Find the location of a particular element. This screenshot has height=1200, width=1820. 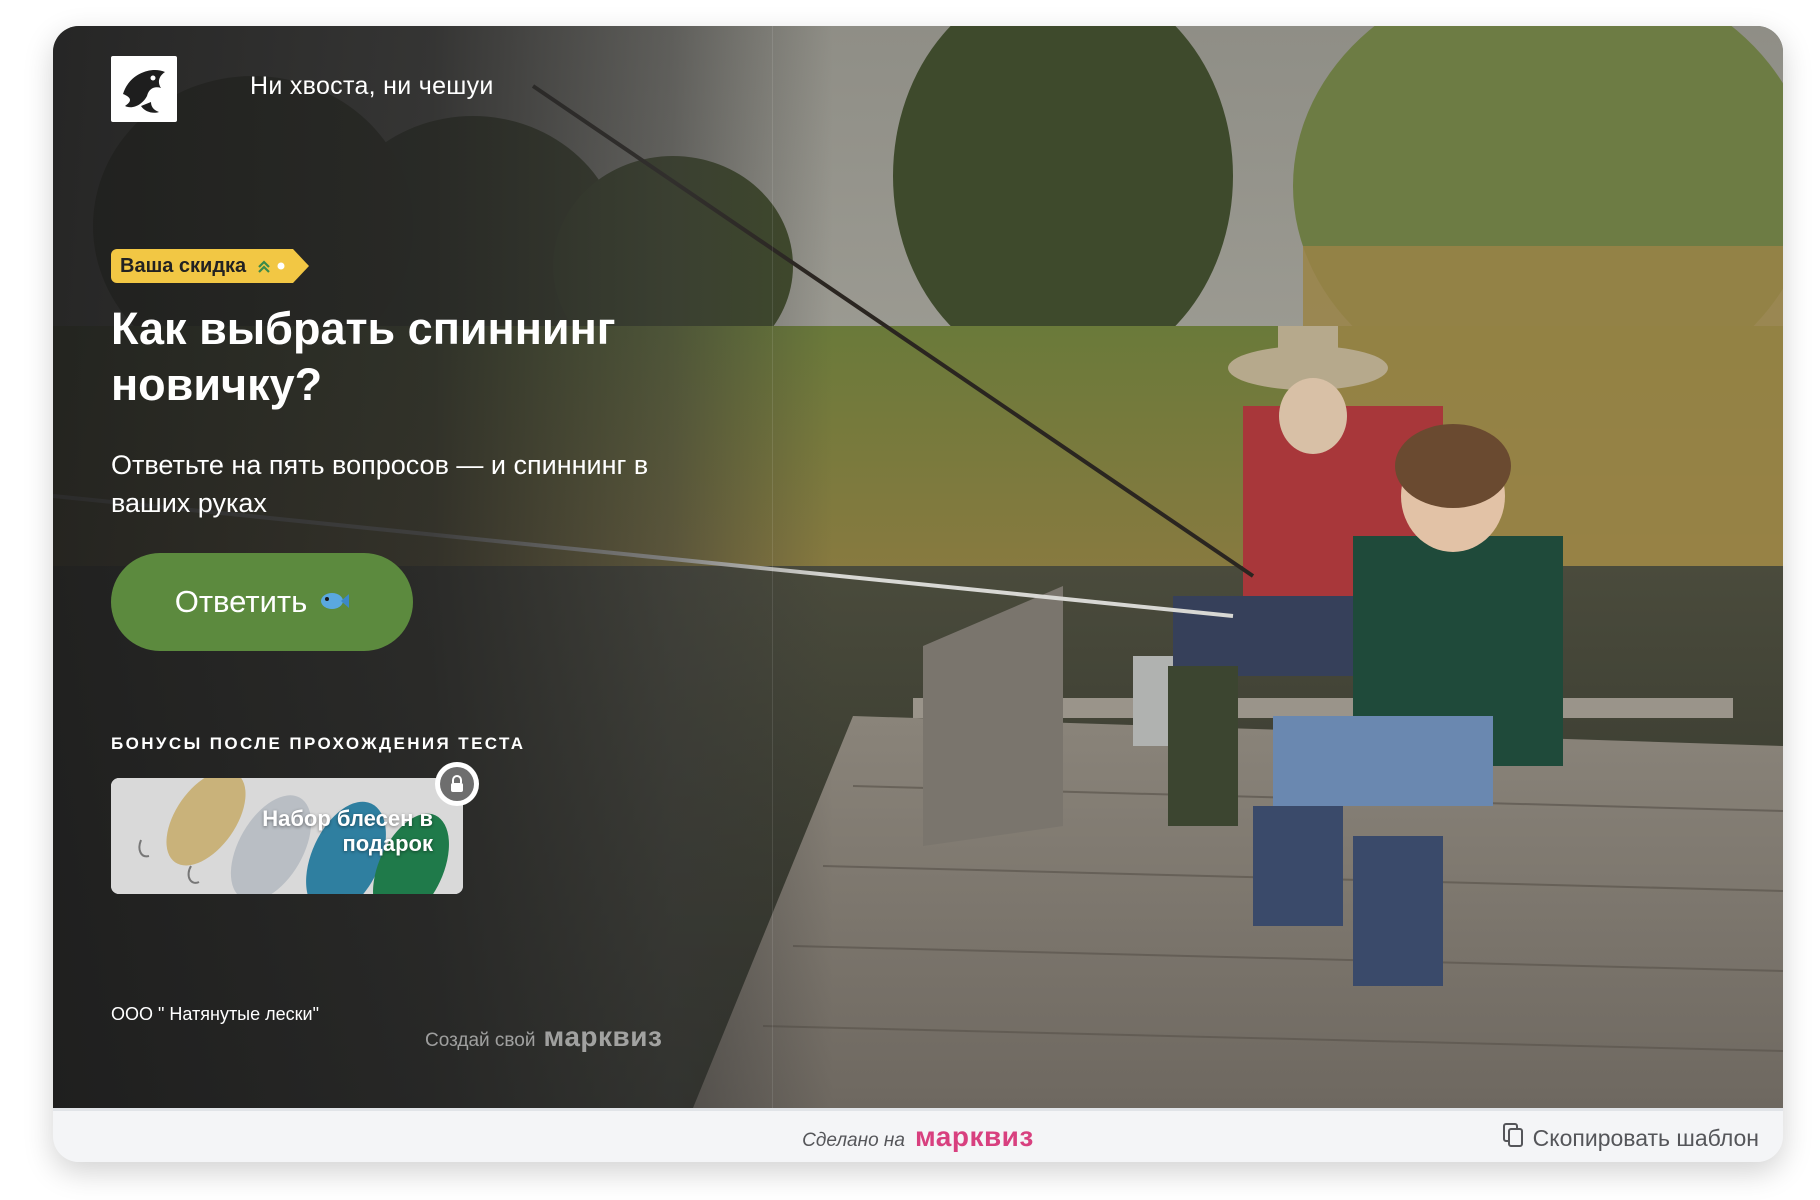

discount-label: Ваша скидка is located at coordinates (183, 265).